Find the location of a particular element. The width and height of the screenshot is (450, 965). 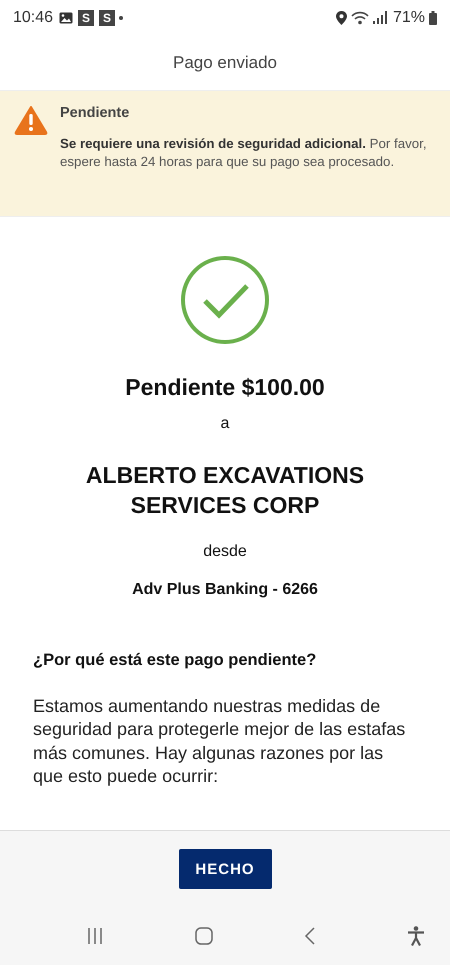

recipient-name: ALBERTO EXCAVATIONS SERVICES CORP is located at coordinates (225, 490).